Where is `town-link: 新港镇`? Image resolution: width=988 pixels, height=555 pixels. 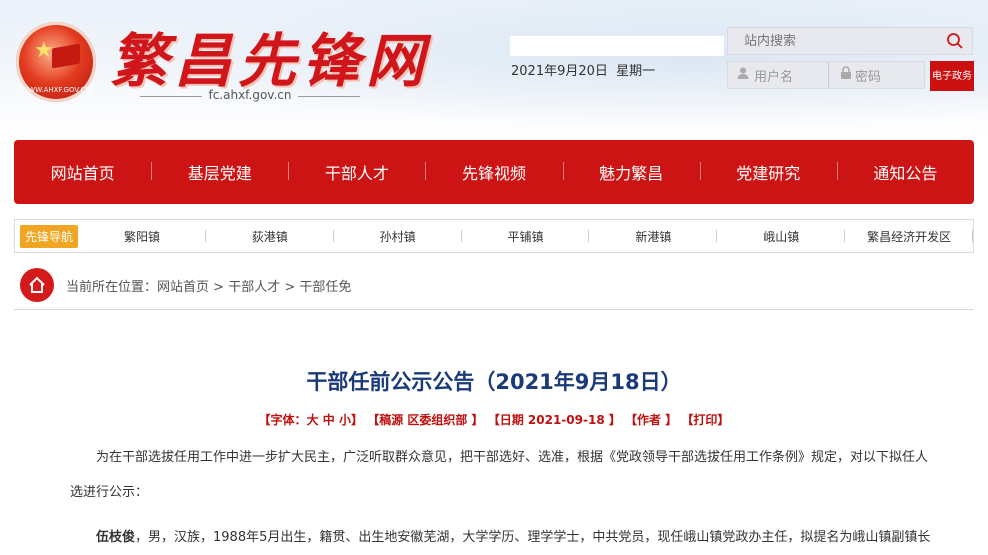
town-link: 新港镇 is located at coordinates (653, 236).